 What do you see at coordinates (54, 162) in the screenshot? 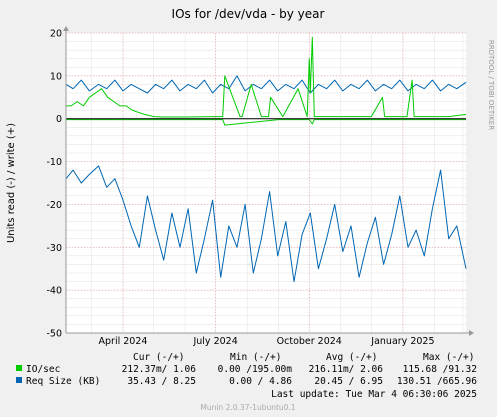
I see `y-tick-label: -10` at bounding box center [54, 162].